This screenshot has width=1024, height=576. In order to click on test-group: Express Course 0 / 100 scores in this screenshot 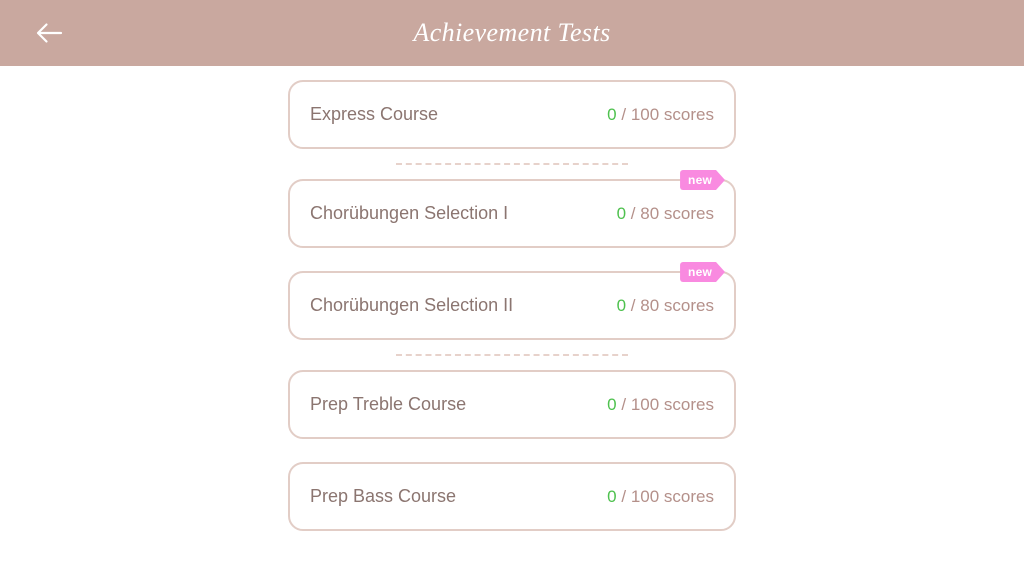, I will do `click(512, 114)`.